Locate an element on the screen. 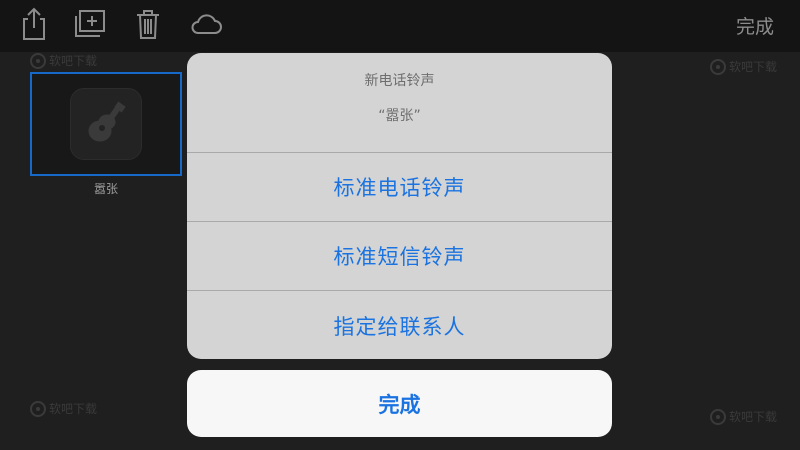 Image resolution: width=800 pixels, height=450 pixels. share-icon is located at coordinates (34, 24).